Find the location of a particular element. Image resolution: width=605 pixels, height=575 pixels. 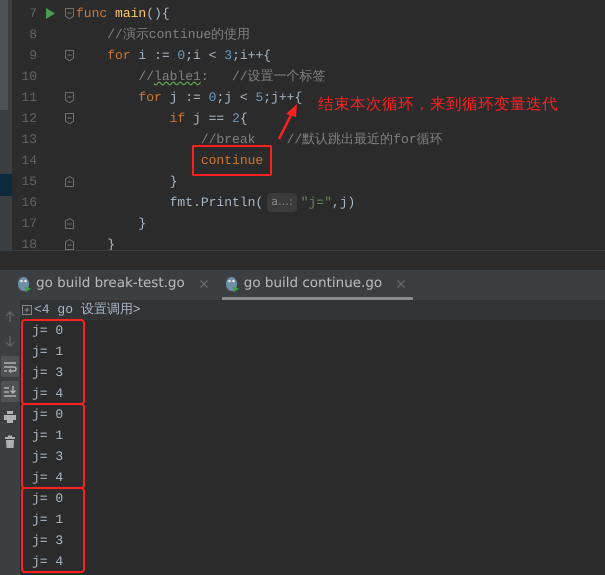

scroll-to-end-icon is located at coordinates (10, 391).